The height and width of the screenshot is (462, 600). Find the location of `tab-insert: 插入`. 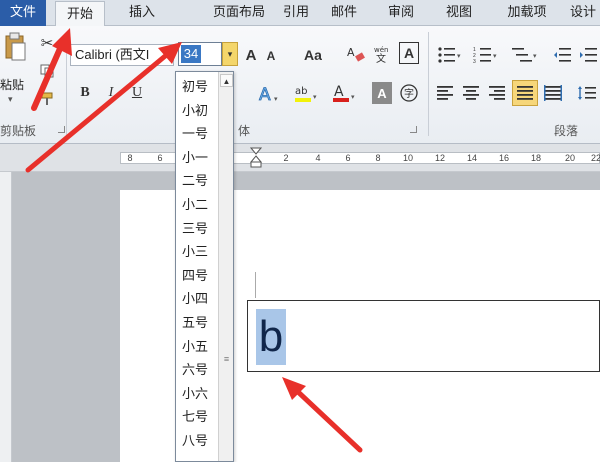

tab-insert: 插入 is located at coordinates (142, 13).